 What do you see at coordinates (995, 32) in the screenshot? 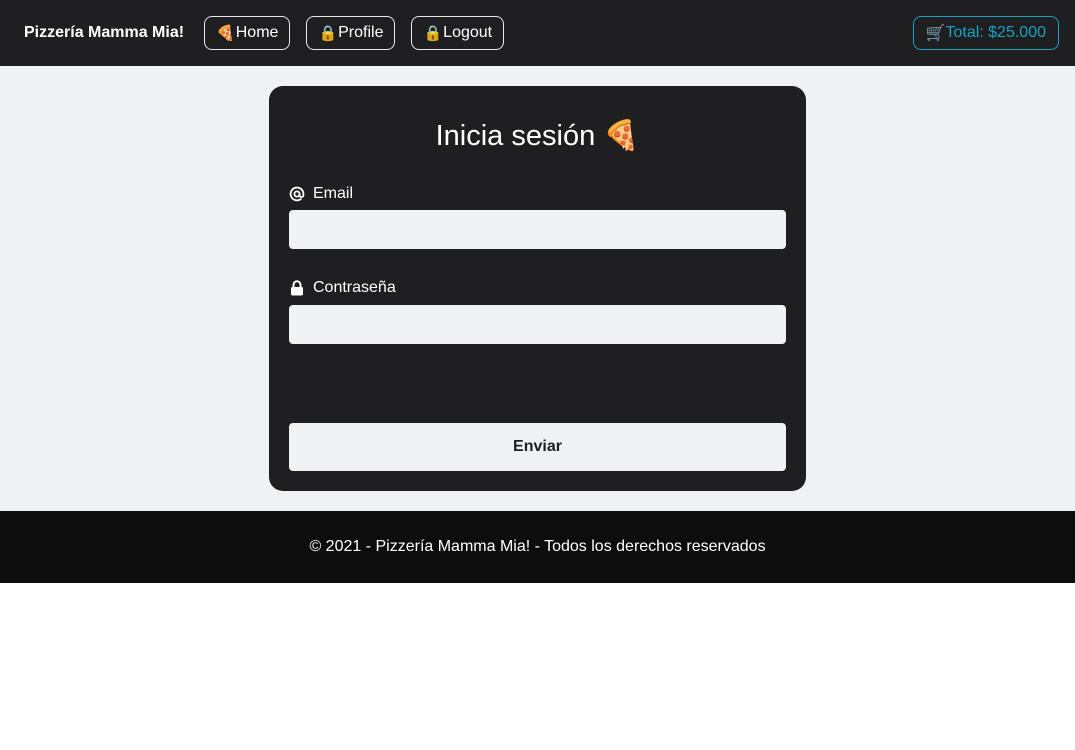
I see `cart-total-label: Total: $25.000` at bounding box center [995, 32].